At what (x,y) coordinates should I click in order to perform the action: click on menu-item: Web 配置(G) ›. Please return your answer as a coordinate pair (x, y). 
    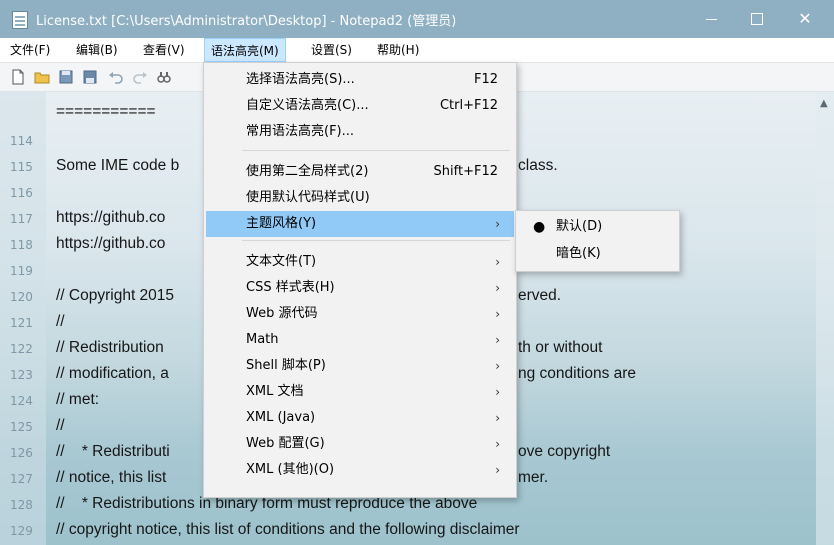
    Looking at the image, I should click on (360, 444).